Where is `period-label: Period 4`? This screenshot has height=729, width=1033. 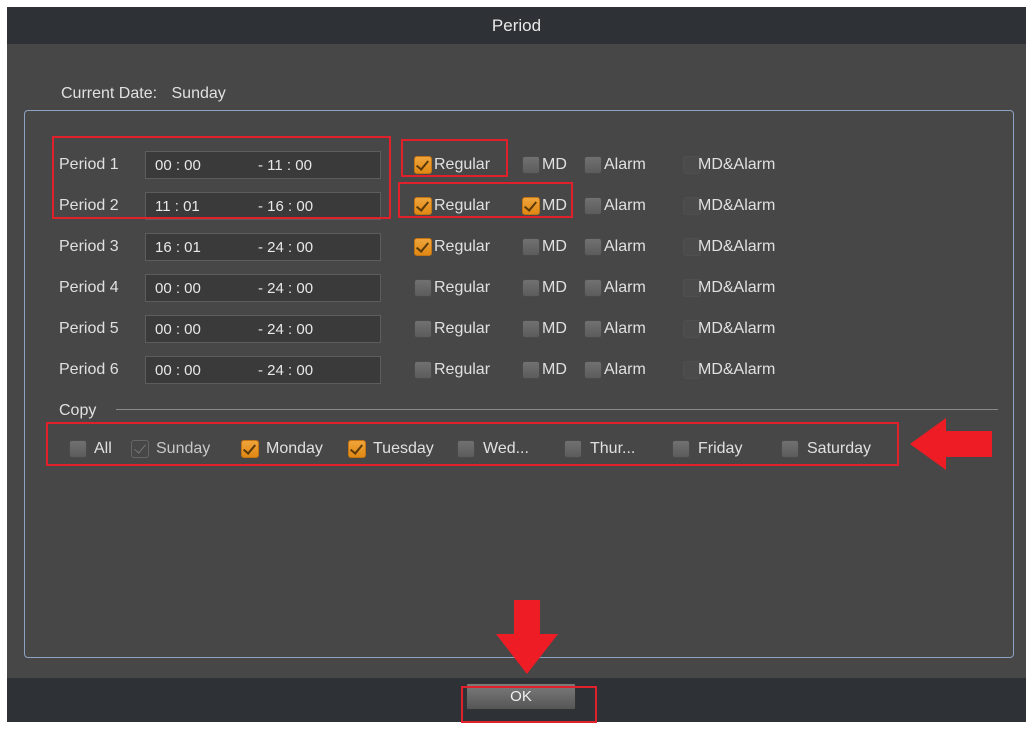 period-label: Period 4 is located at coordinates (89, 287).